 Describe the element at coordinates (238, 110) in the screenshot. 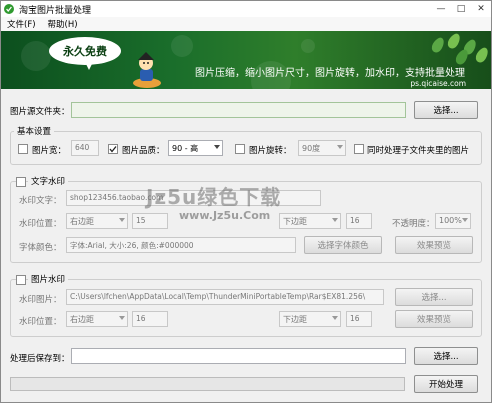

I see `source-folder-input` at that location.